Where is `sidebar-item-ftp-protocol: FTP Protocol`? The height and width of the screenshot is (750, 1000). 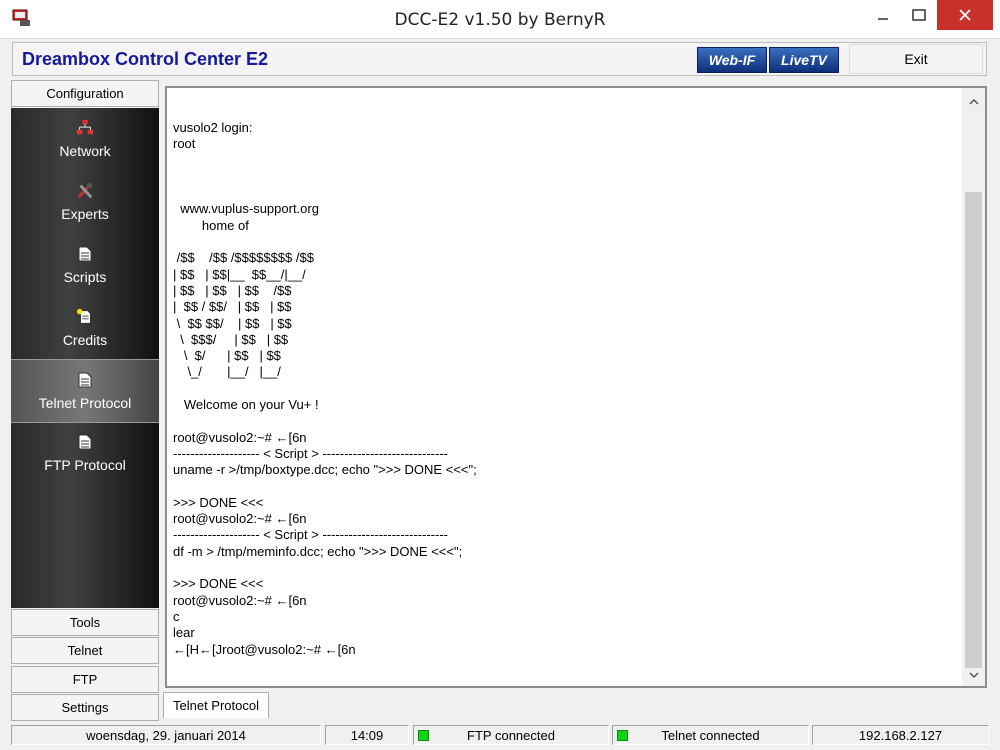
sidebar-item-ftp-protocol: FTP Protocol is located at coordinates (85, 453).